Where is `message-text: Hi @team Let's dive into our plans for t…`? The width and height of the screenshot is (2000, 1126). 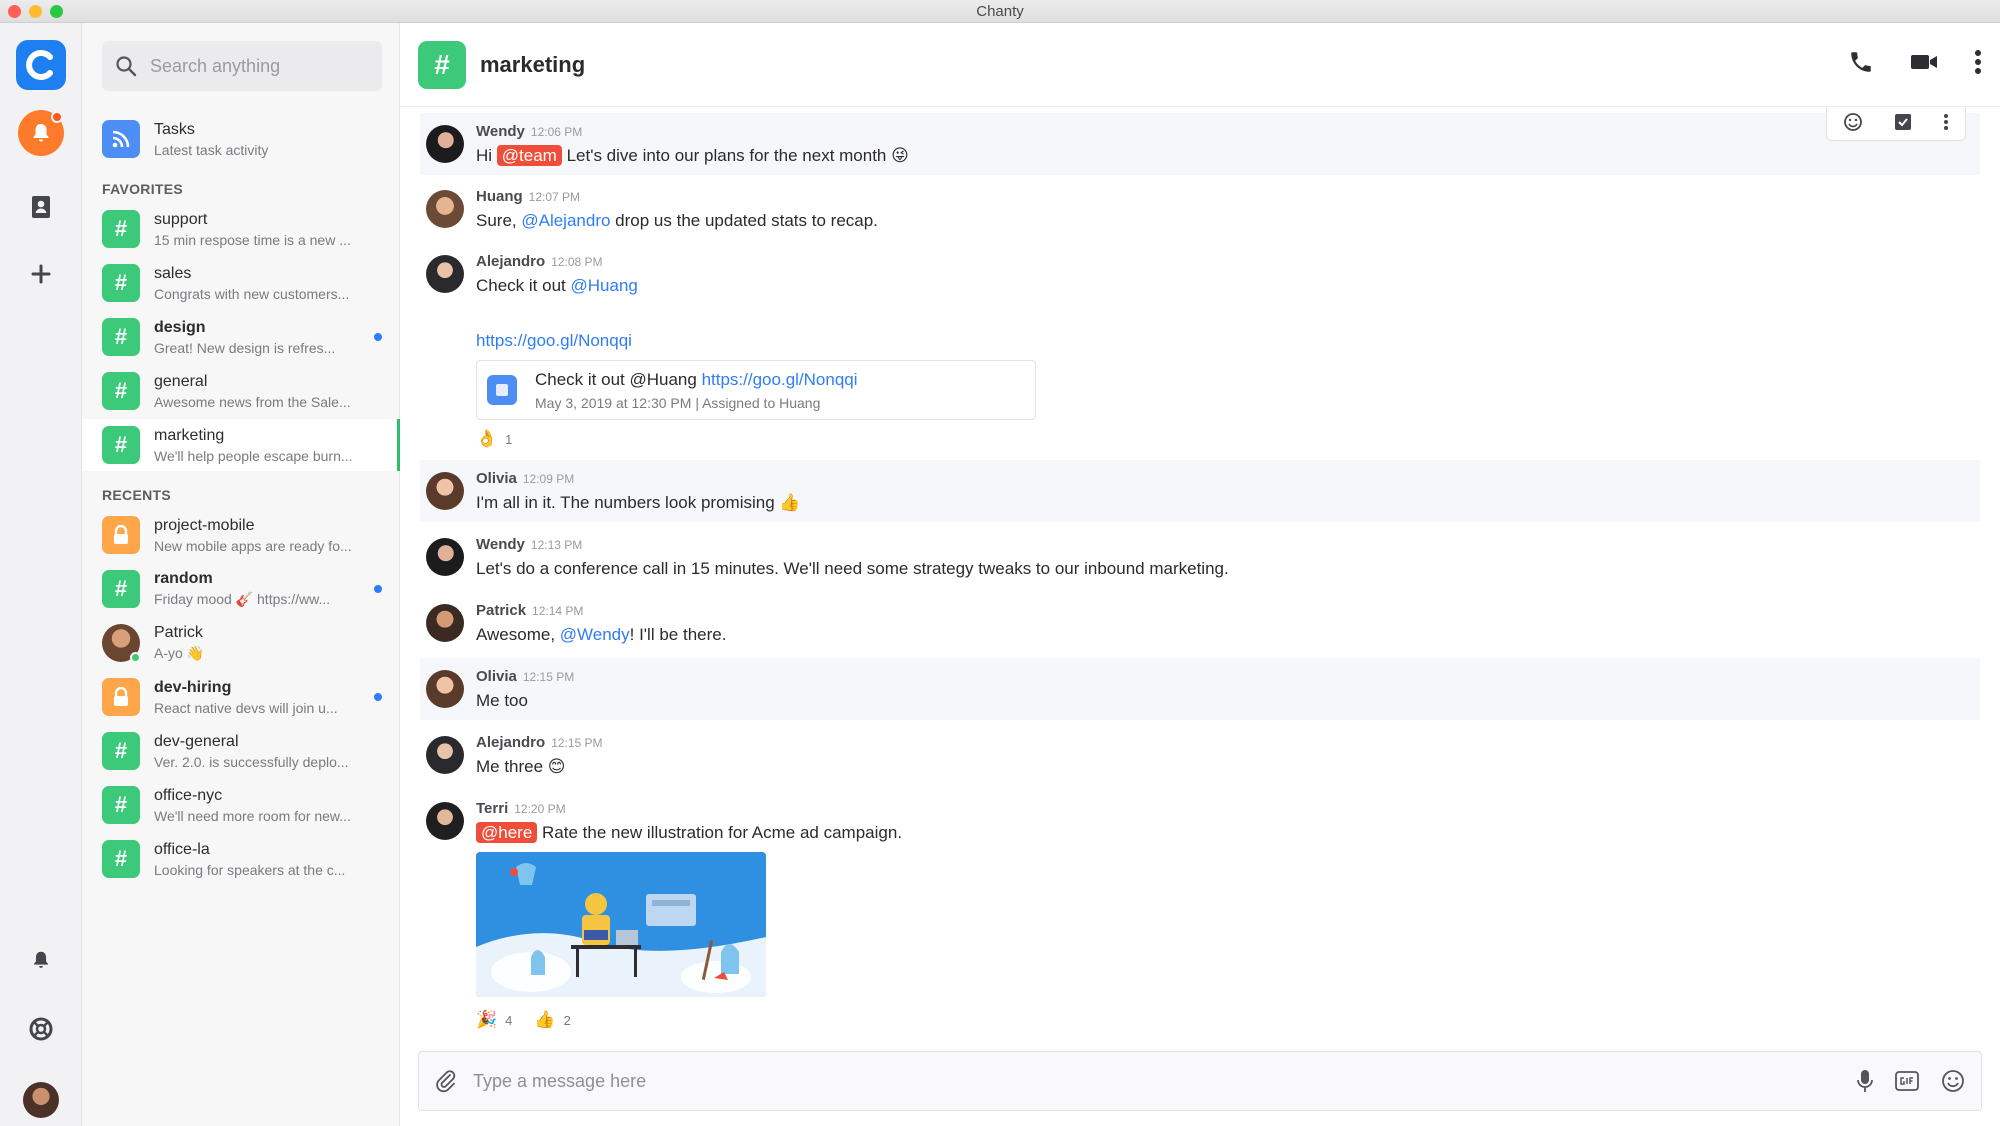 message-text: Hi @team Let's dive into our plans for t… is located at coordinates (692, 155).